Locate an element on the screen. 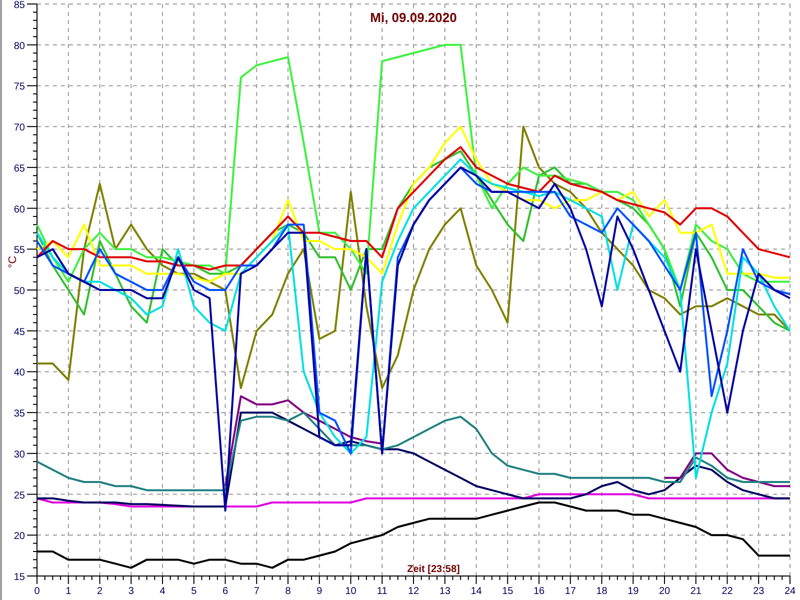 This screenshot has height=600, width=800. y-tick-label: 60 is located at coordinates (19, 210).